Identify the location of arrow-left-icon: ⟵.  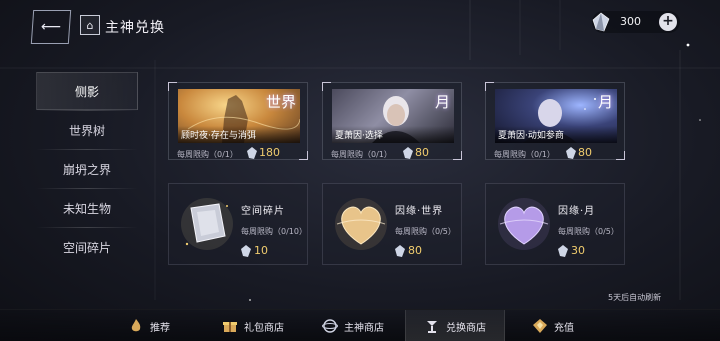
(51, 27).